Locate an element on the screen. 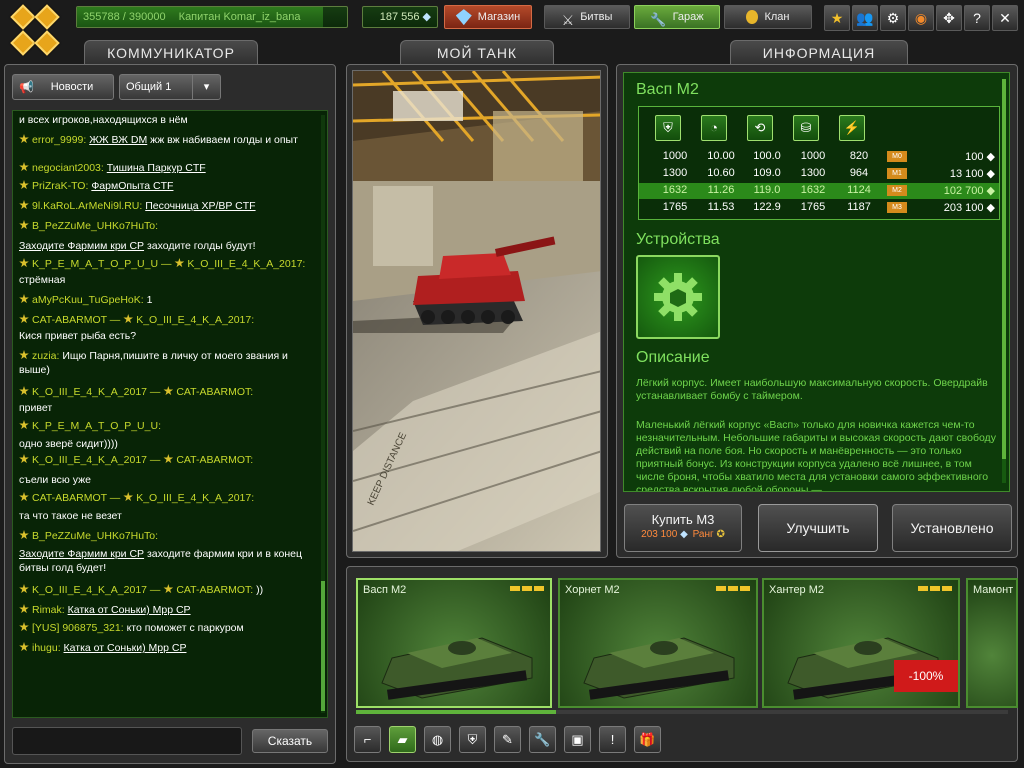 The width and height of the screenshot is (1024, 768). chat-message: K_O_III_E_4_K_A_2017 — CAT-ABARMOT: is located at coordinates (166, 460).